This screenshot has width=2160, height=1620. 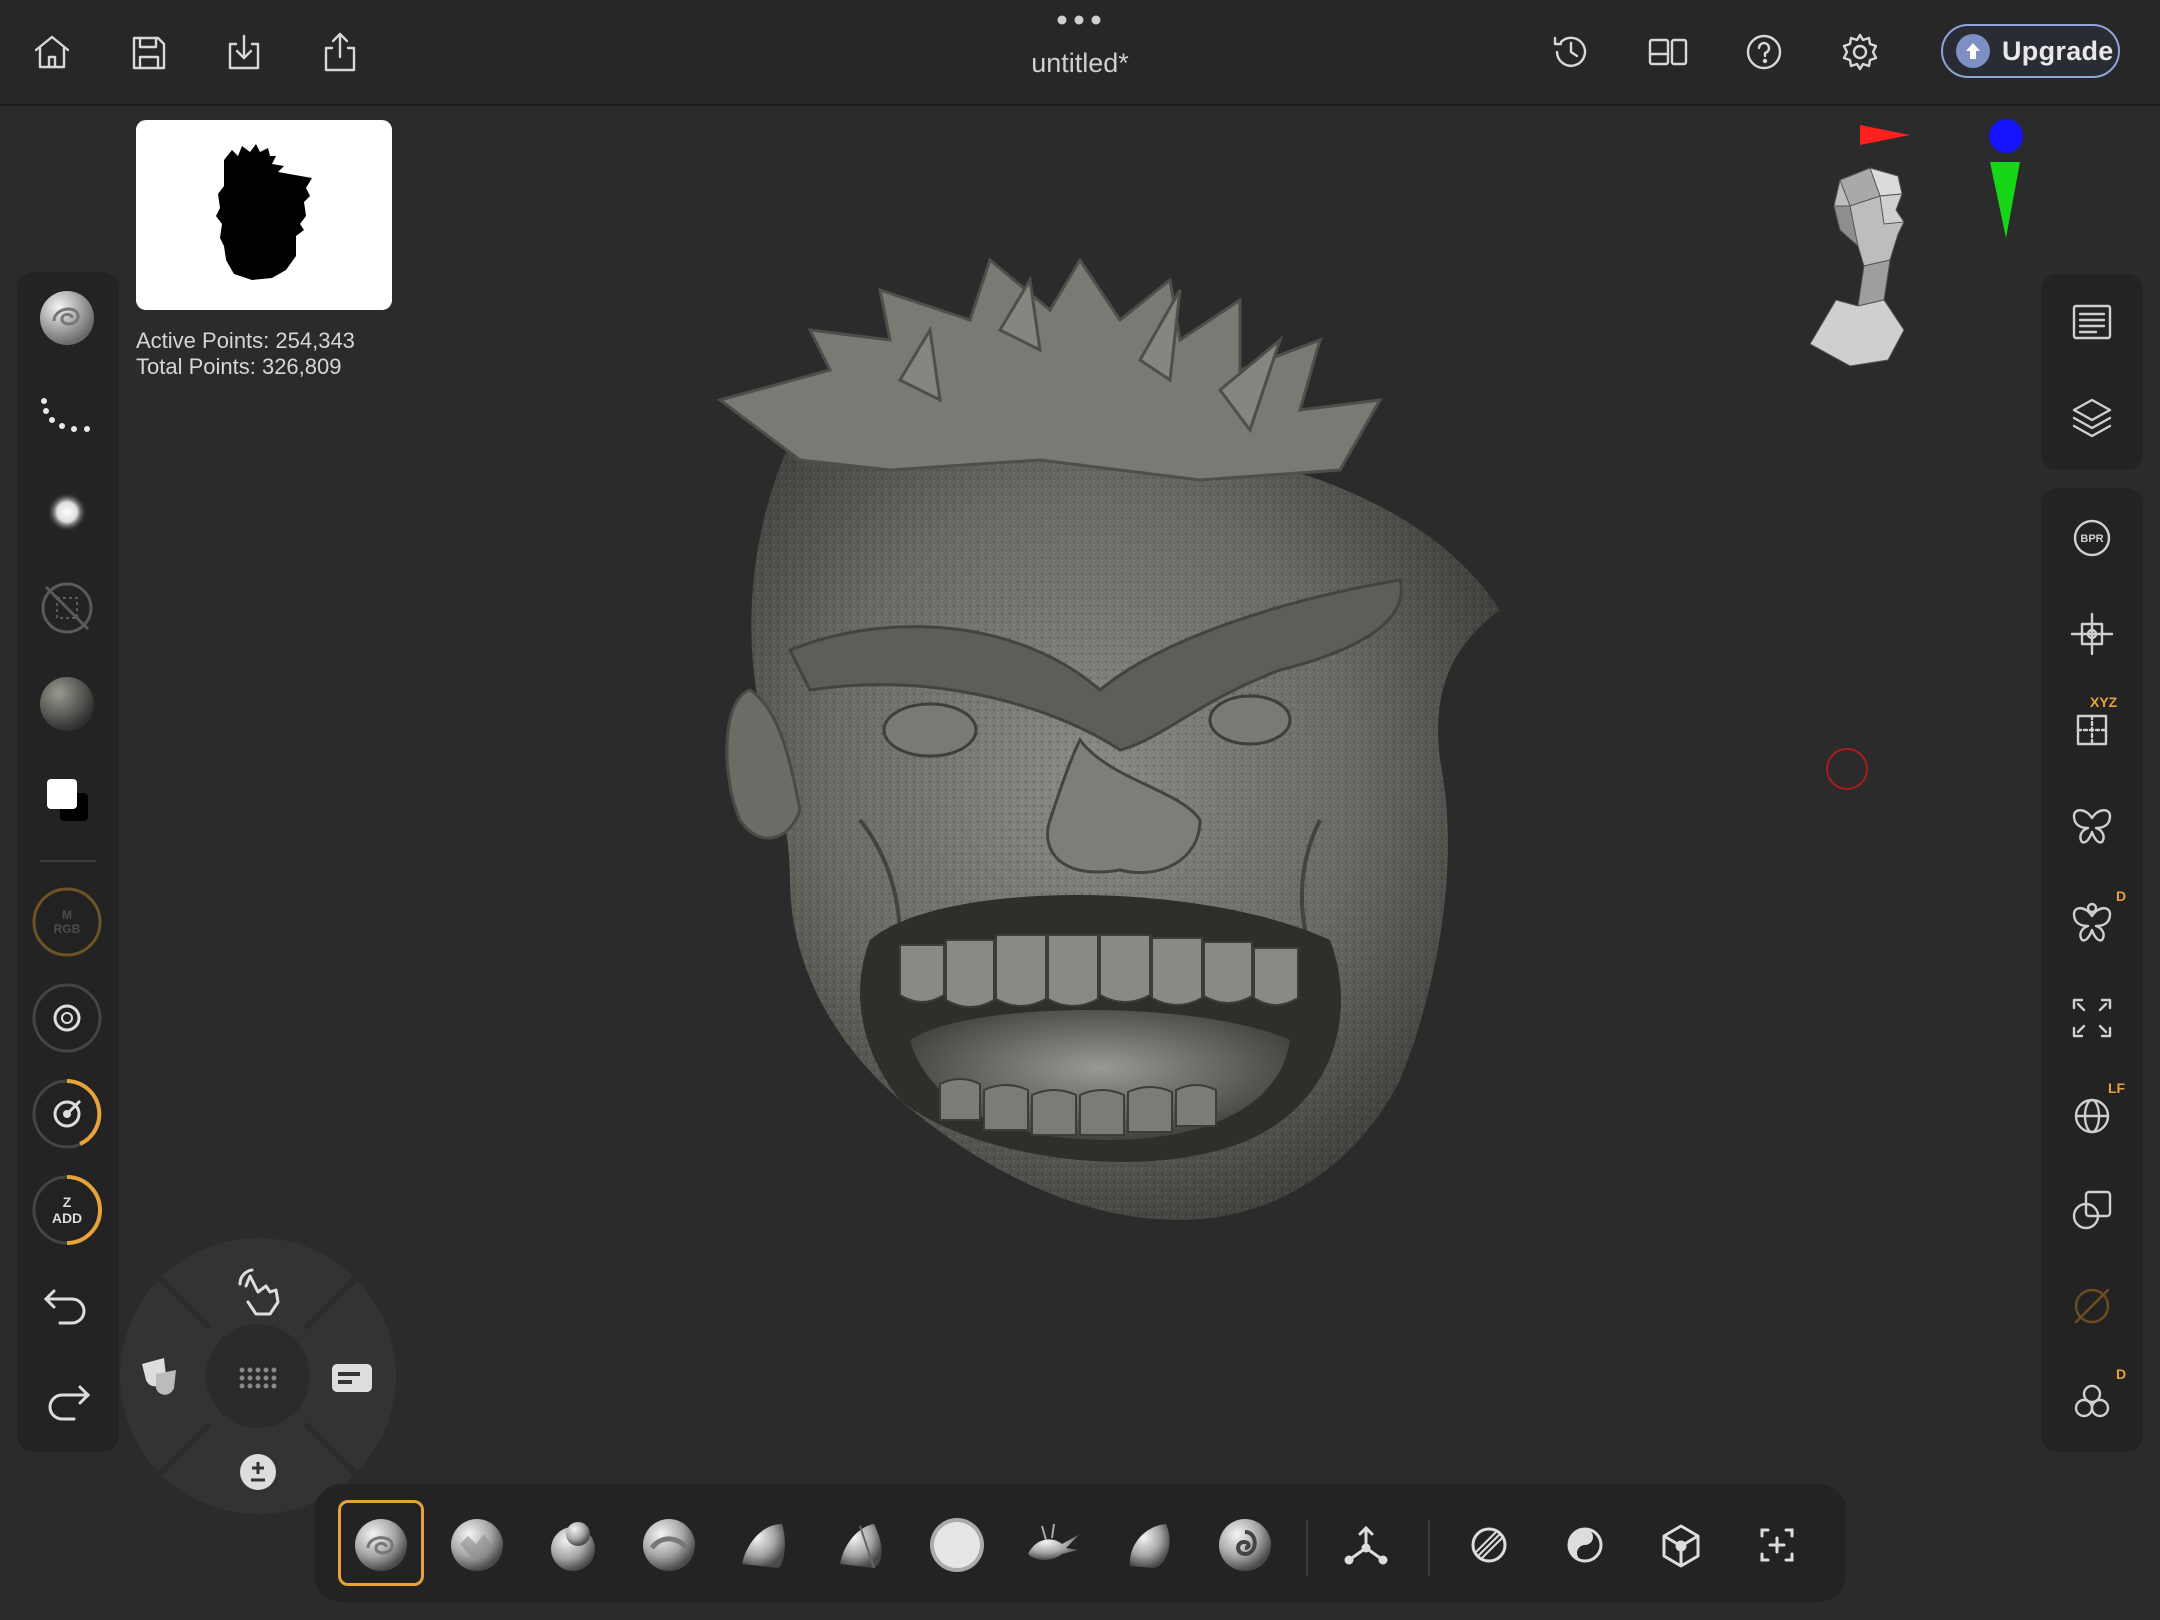 What do you see at coordinates (67, 318) in the screenshot?
I see `brush-picker-icon` at bounding box center [67, 318].